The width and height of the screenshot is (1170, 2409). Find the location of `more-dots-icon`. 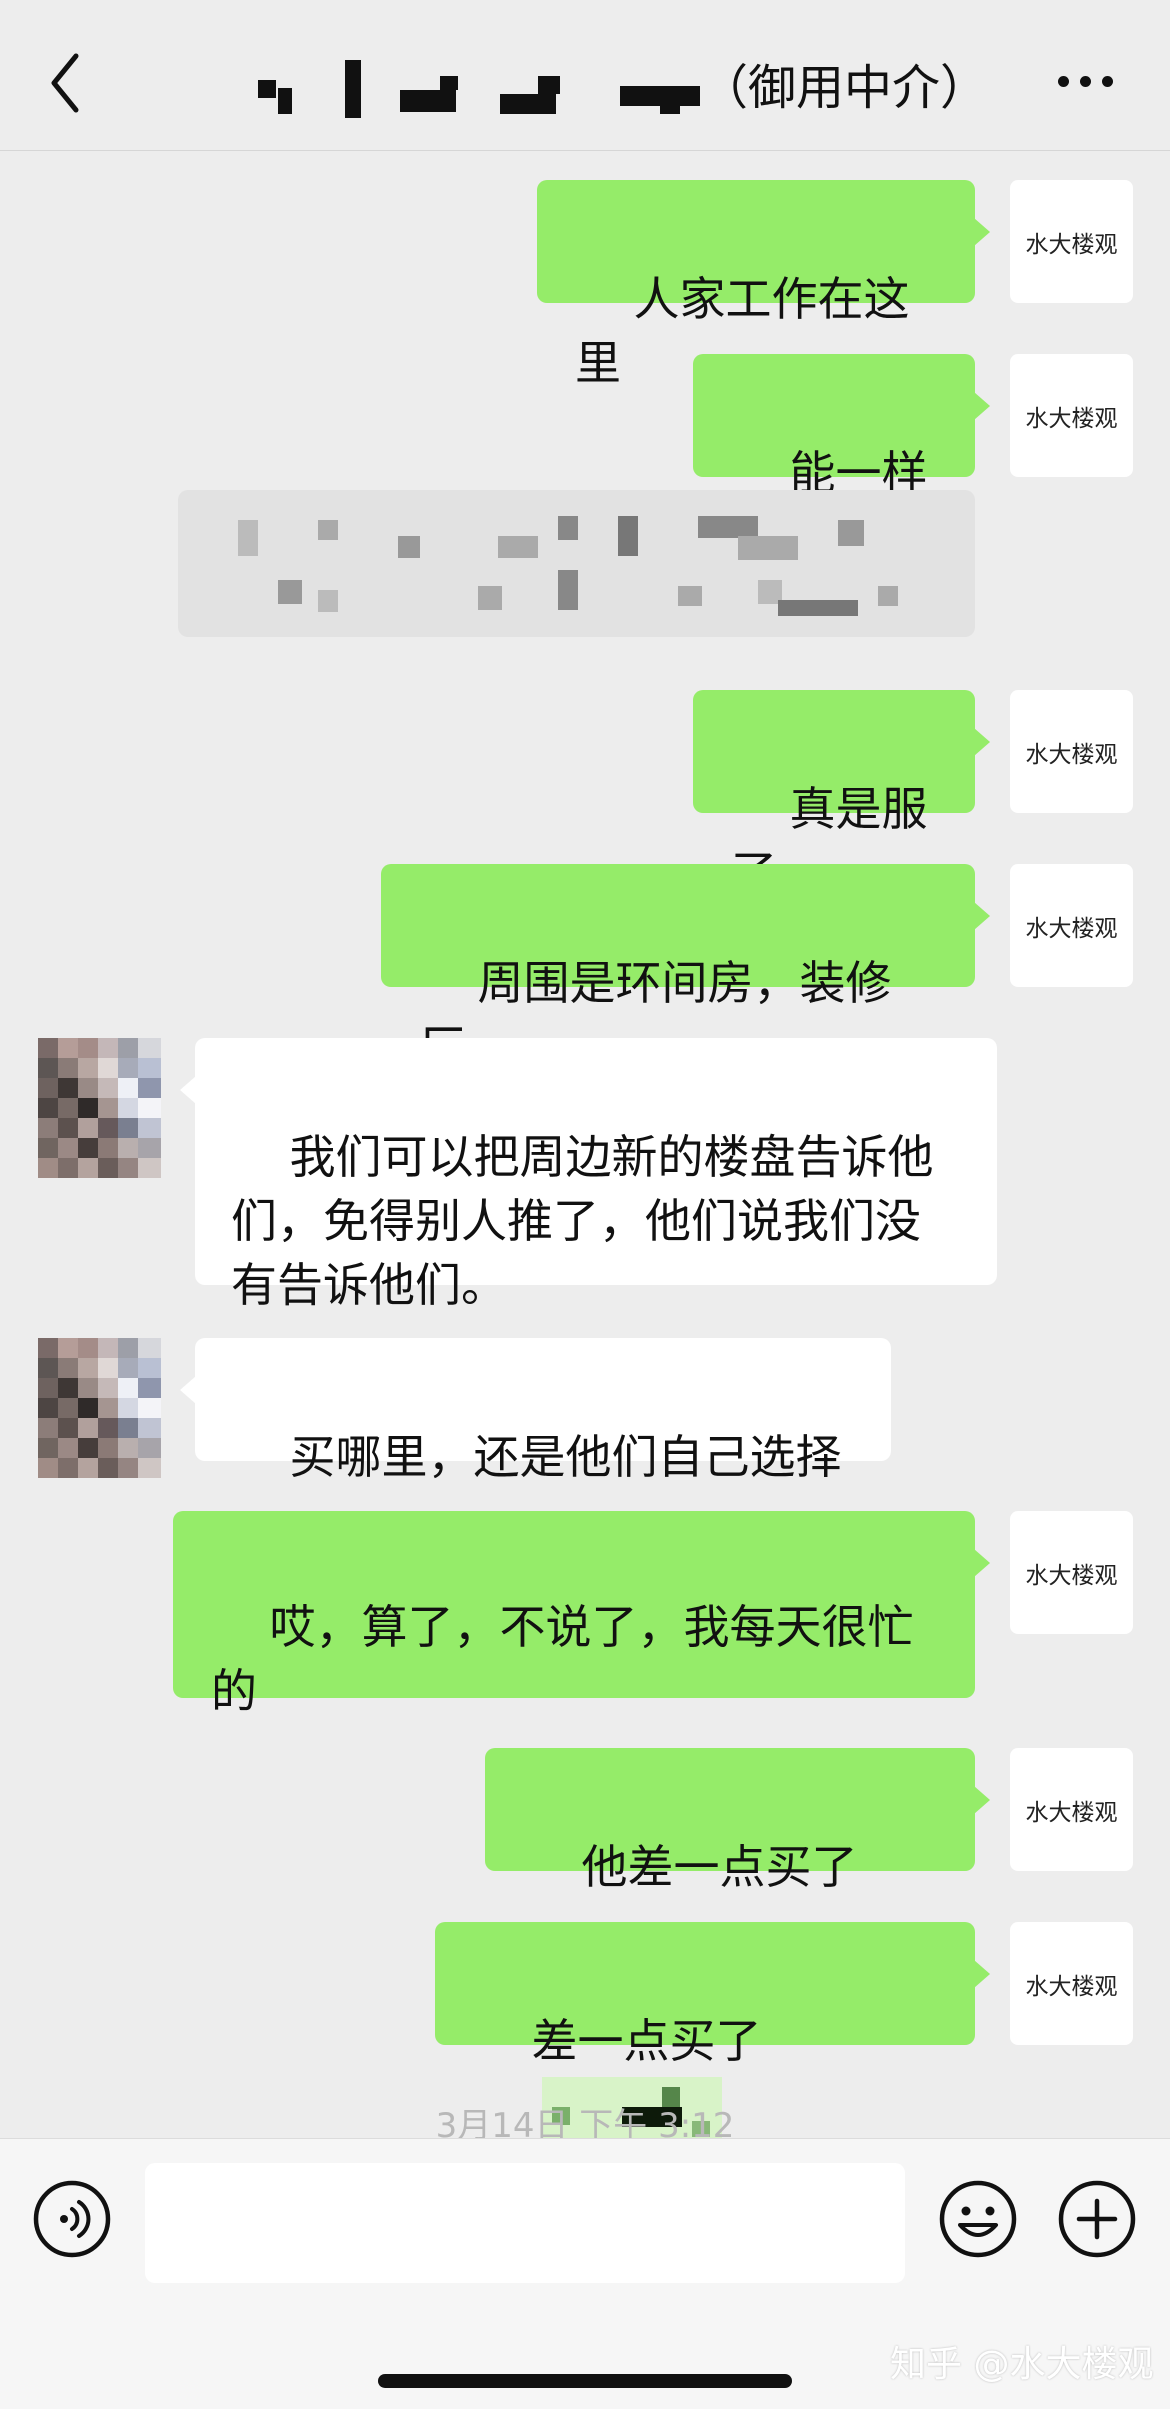

more-dots-icon is located at coordinates (1063, 81).